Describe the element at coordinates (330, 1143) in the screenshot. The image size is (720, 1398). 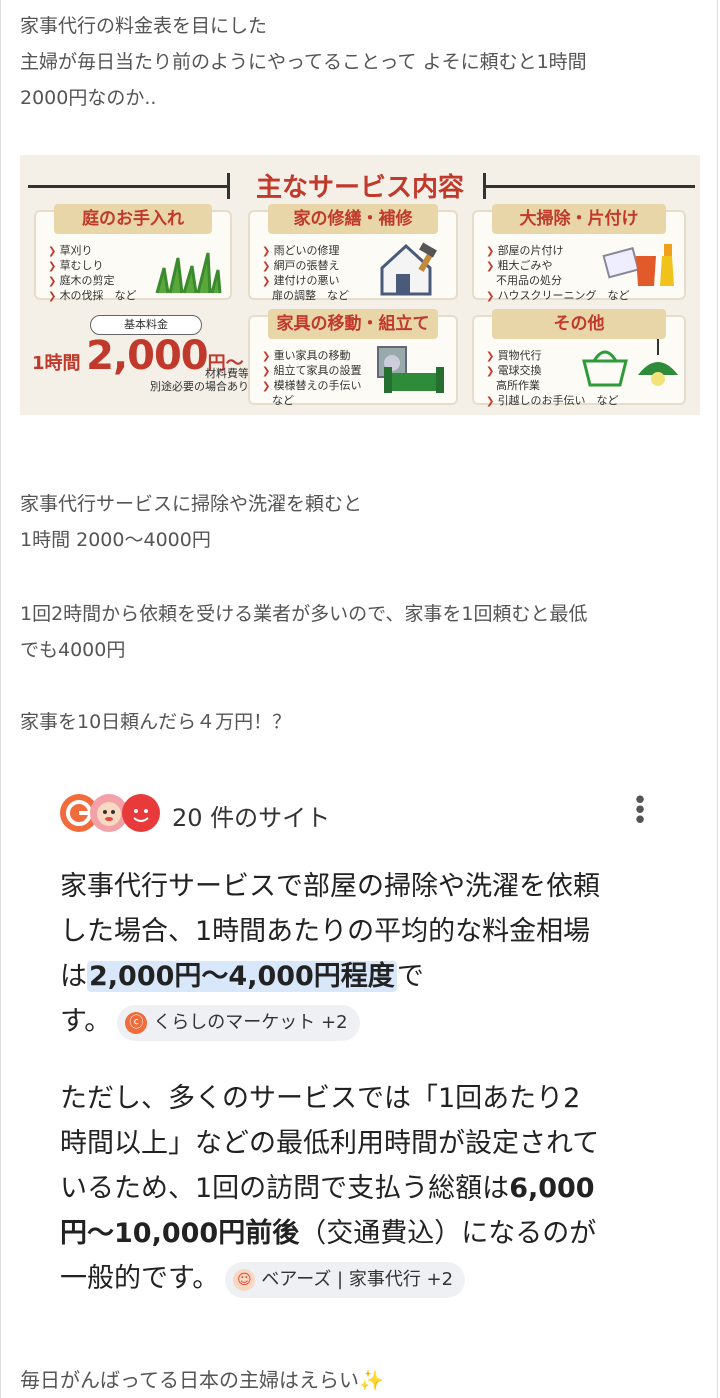
I see `summary-line: 時間以上」などの最低利用時間が設定されて` at that location.